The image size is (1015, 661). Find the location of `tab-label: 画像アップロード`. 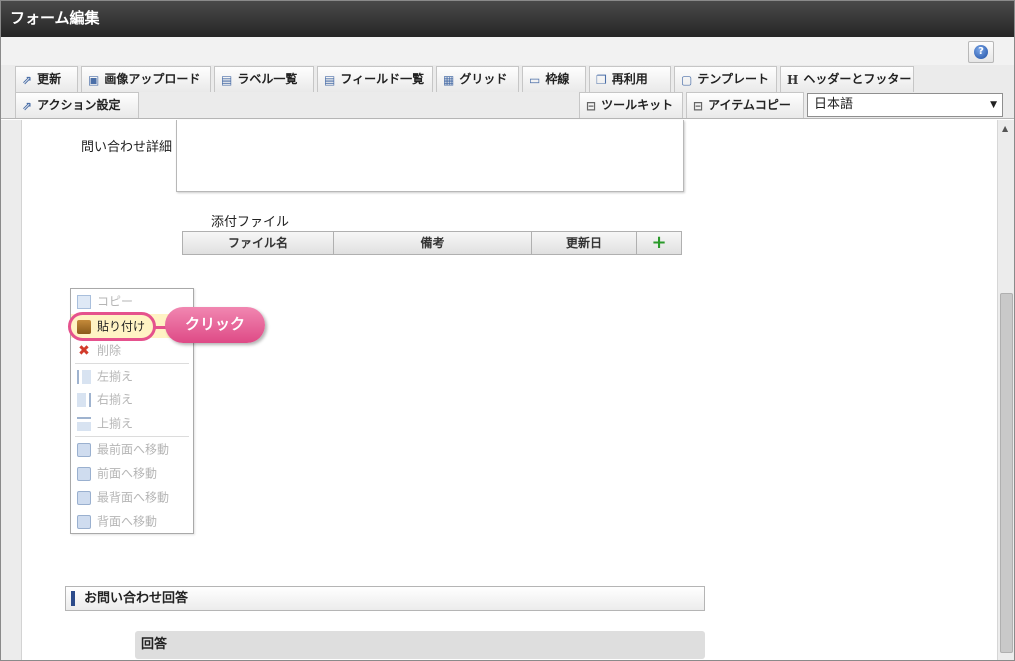

tab-label: 画像アップロード is located at coordinates (152, 79).